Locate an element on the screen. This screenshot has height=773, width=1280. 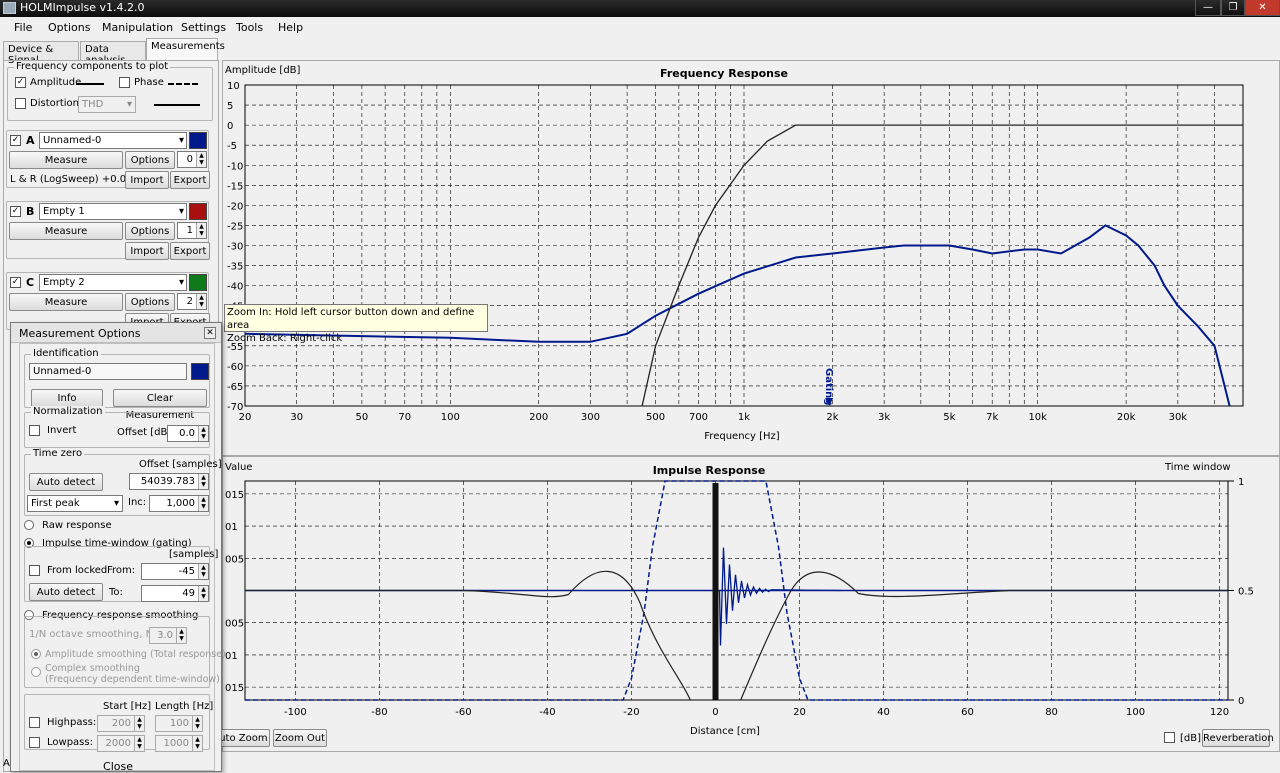
maximize-button: ❐ is located at coordinates (1233, 8).